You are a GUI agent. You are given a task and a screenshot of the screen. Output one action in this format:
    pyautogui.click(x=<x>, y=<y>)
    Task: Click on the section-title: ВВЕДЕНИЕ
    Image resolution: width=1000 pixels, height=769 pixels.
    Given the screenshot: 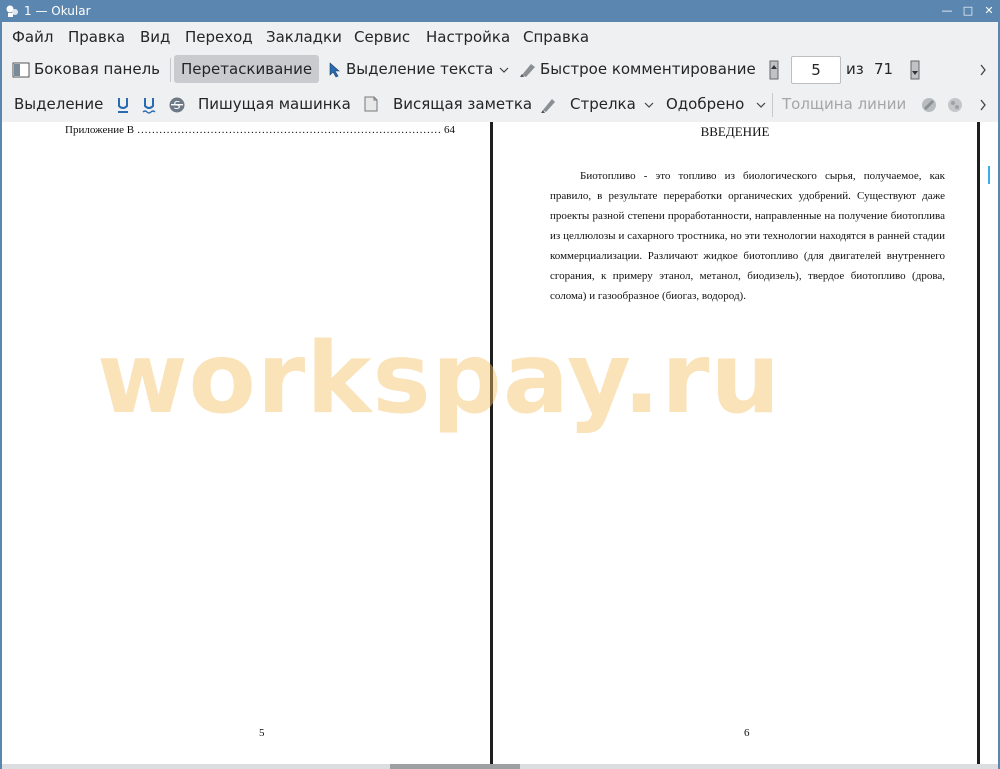 What is the action you would take?
    pyautogui.click(x=735, y=131)
    